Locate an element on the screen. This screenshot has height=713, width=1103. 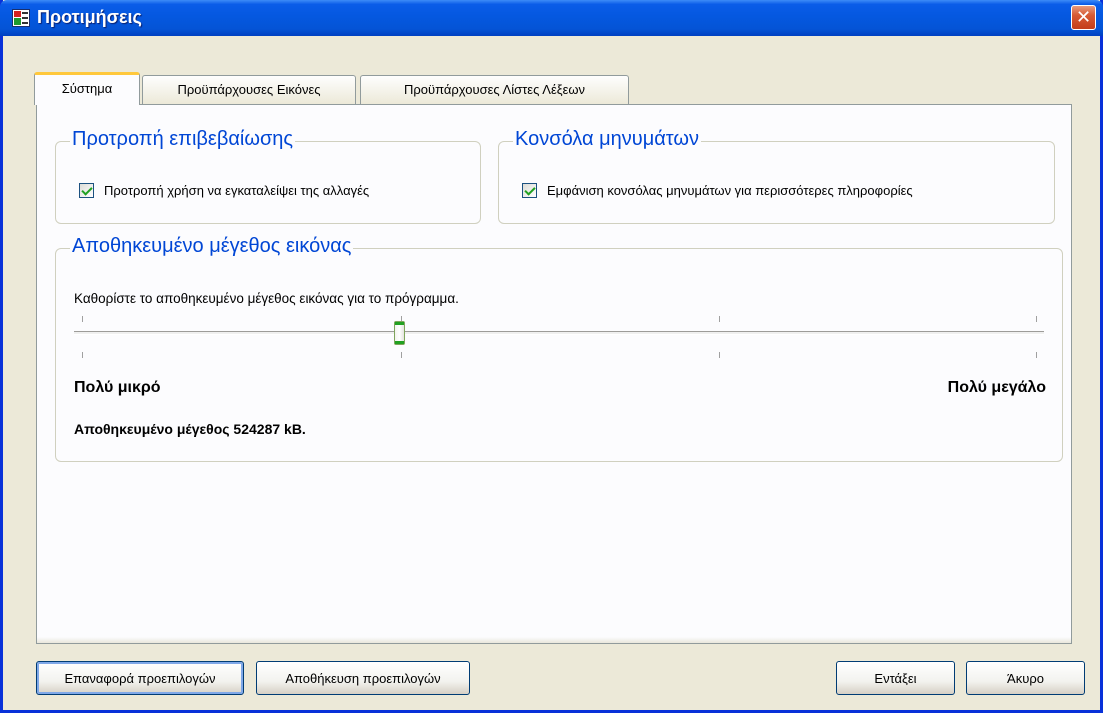
cache-size-value: Αποθηκευμένο μέγεθος 524287 kB. is located at coordinates (190, 429).